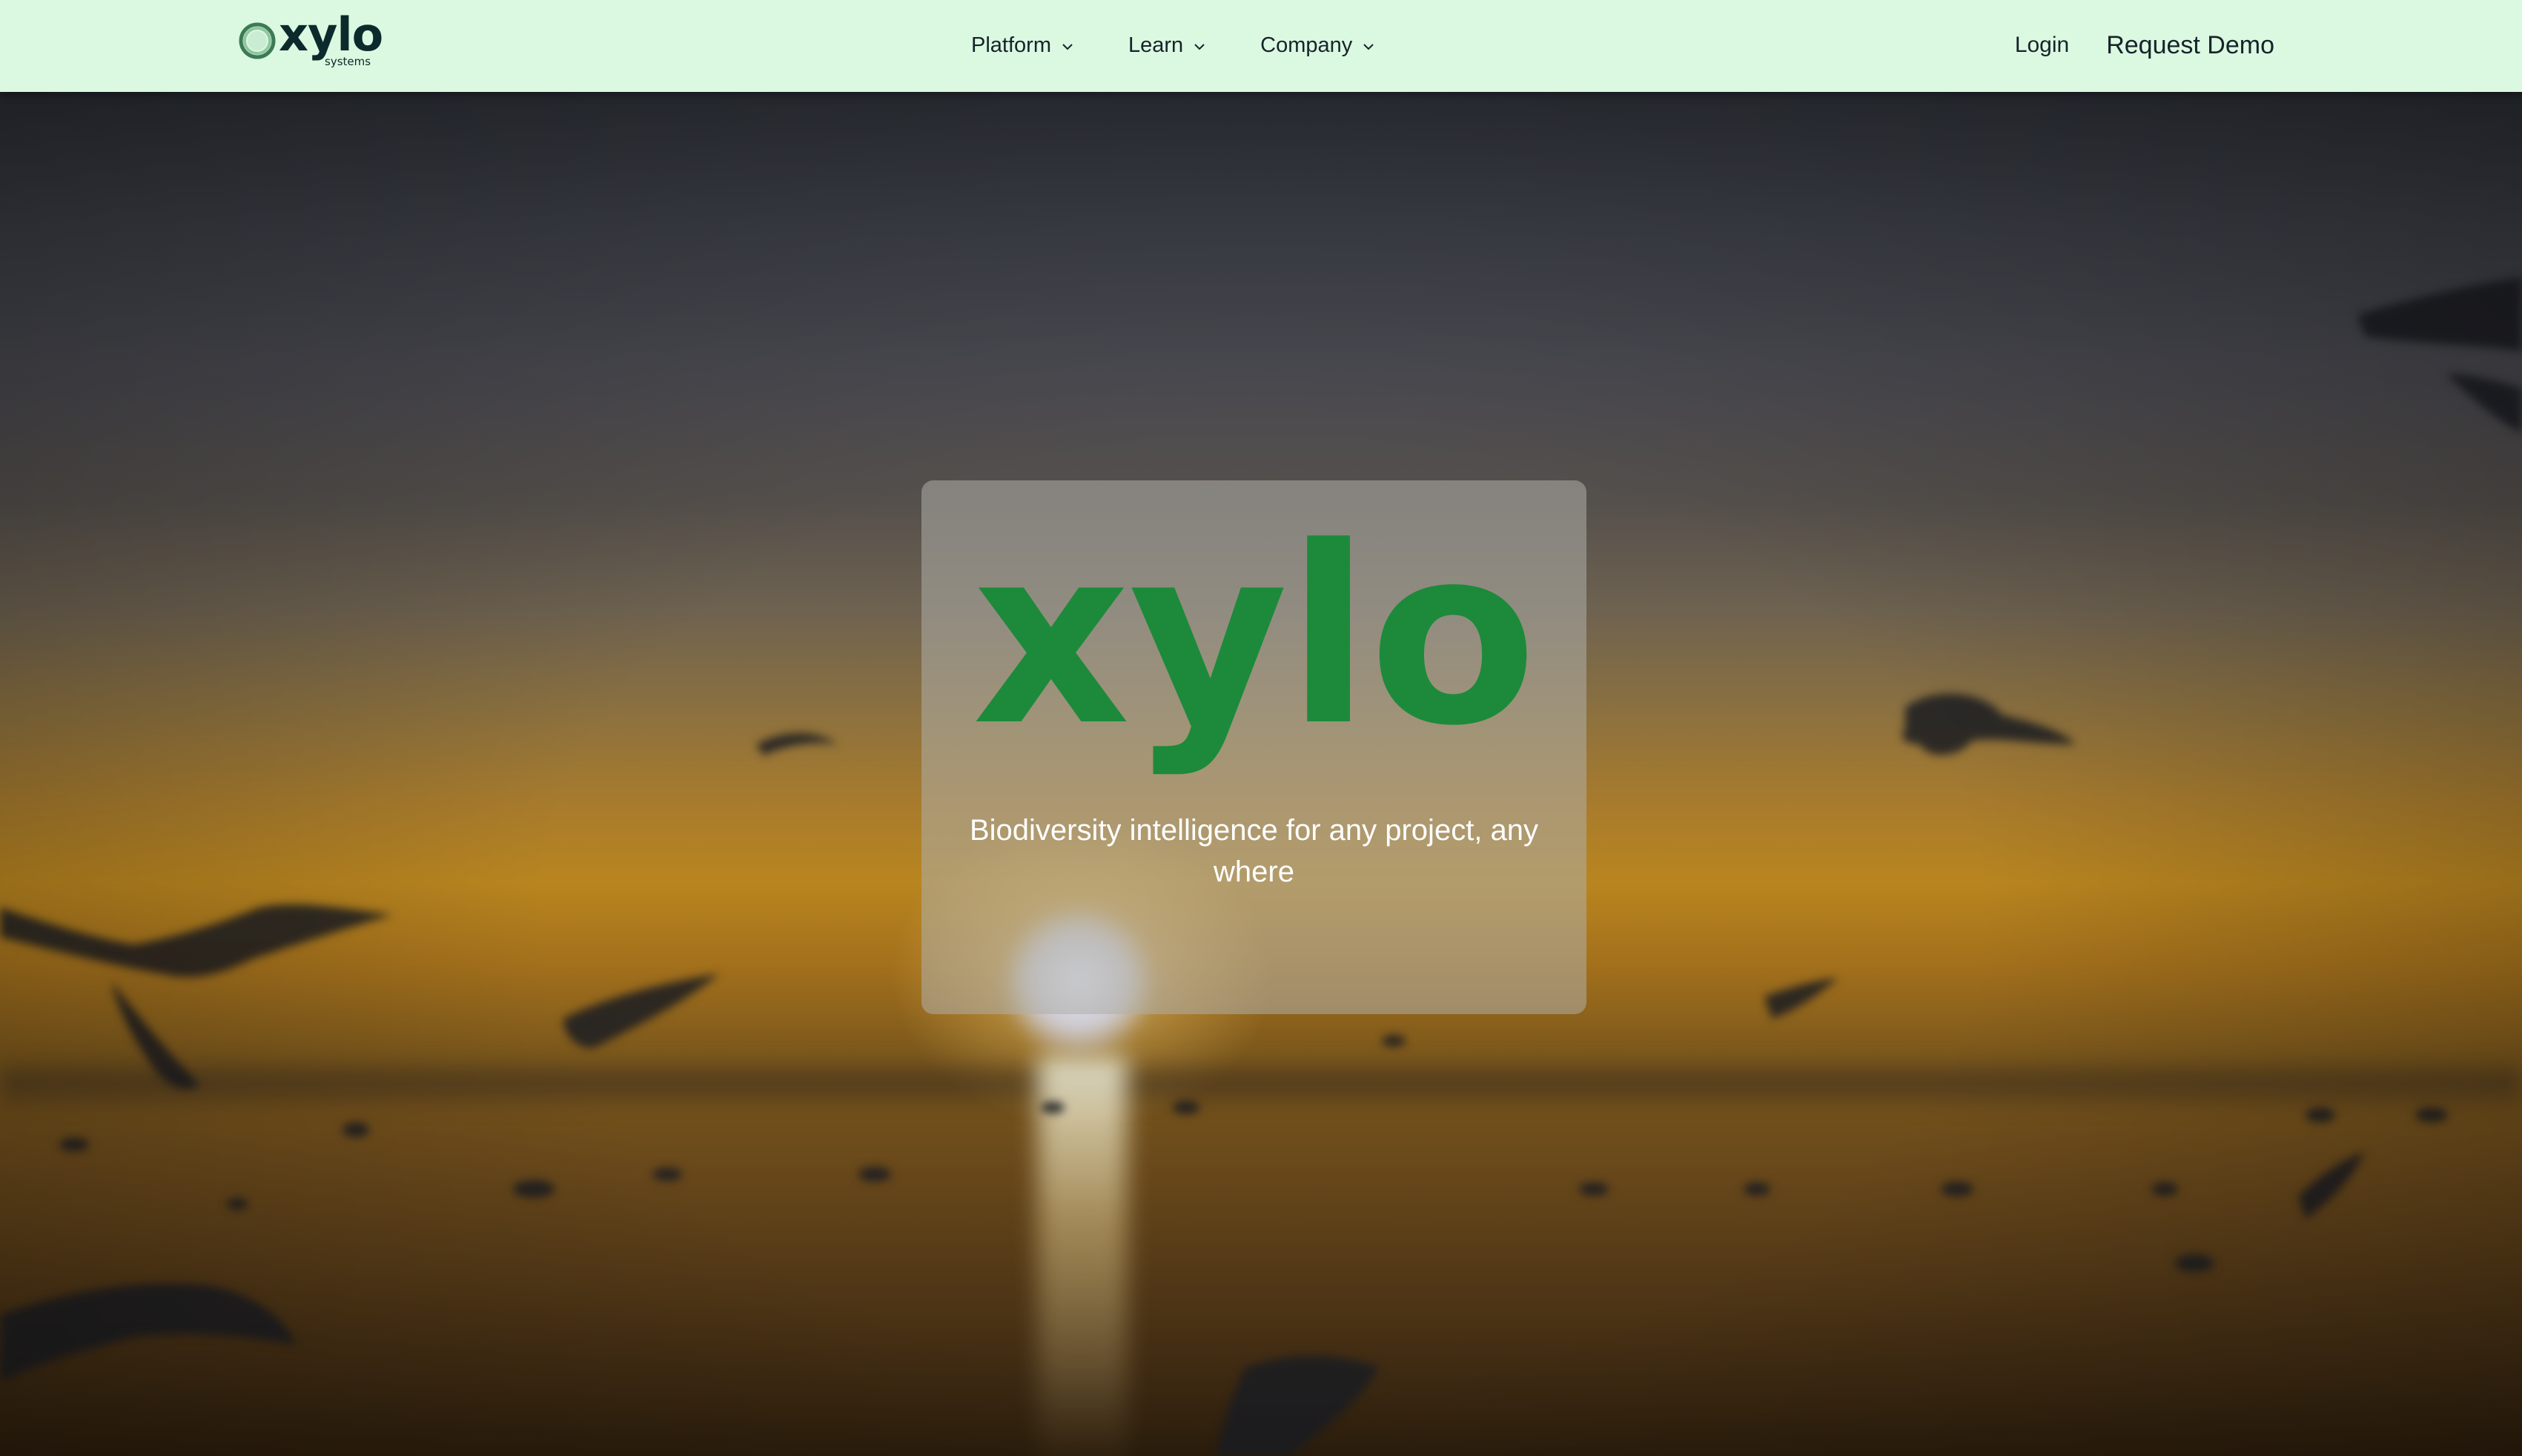 Image resolution: width=2522 pixels, height=1456 pixels. What do you see at coordinates (1011, 45) in the screenshot?
I see `nav-item-label: Platform` at bounding box center [1011, 45].